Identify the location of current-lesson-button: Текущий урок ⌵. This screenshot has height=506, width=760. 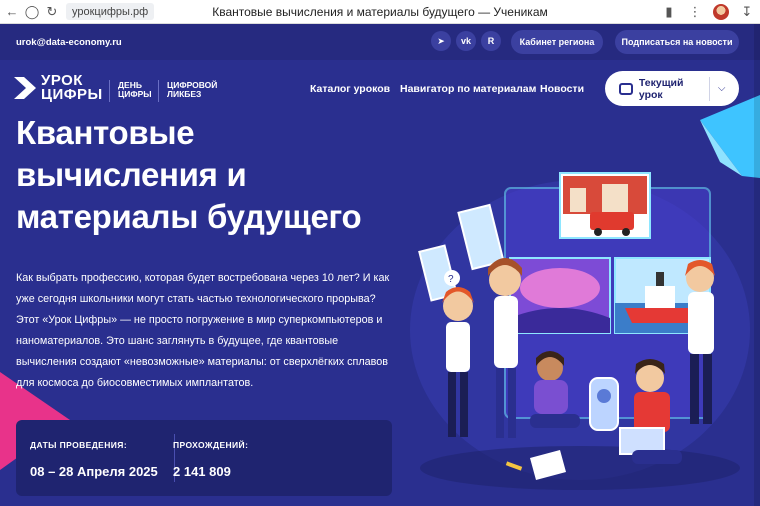
(672, 88).